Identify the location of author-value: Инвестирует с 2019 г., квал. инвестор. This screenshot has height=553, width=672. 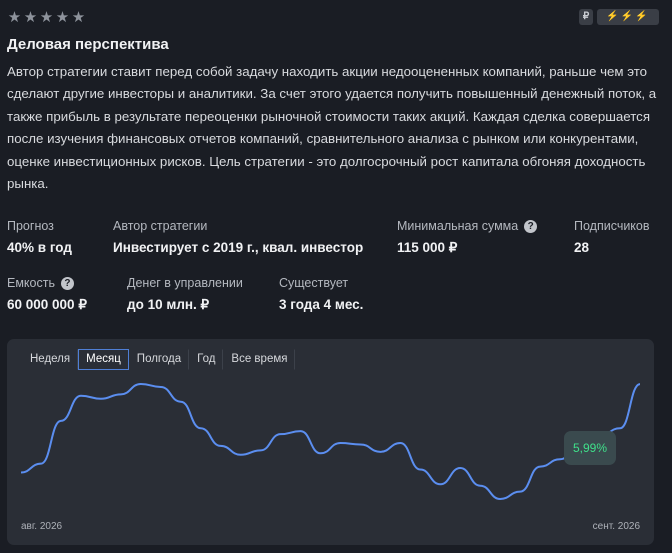
(238, 247).